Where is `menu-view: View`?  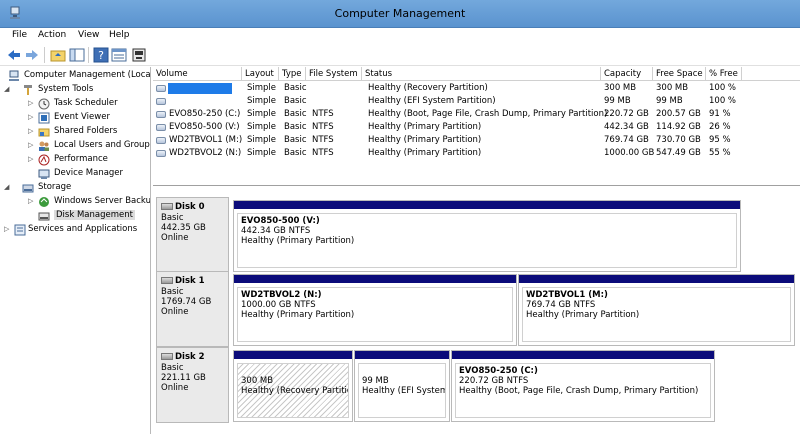
menu-view: View is located at coordinates (88, 35).